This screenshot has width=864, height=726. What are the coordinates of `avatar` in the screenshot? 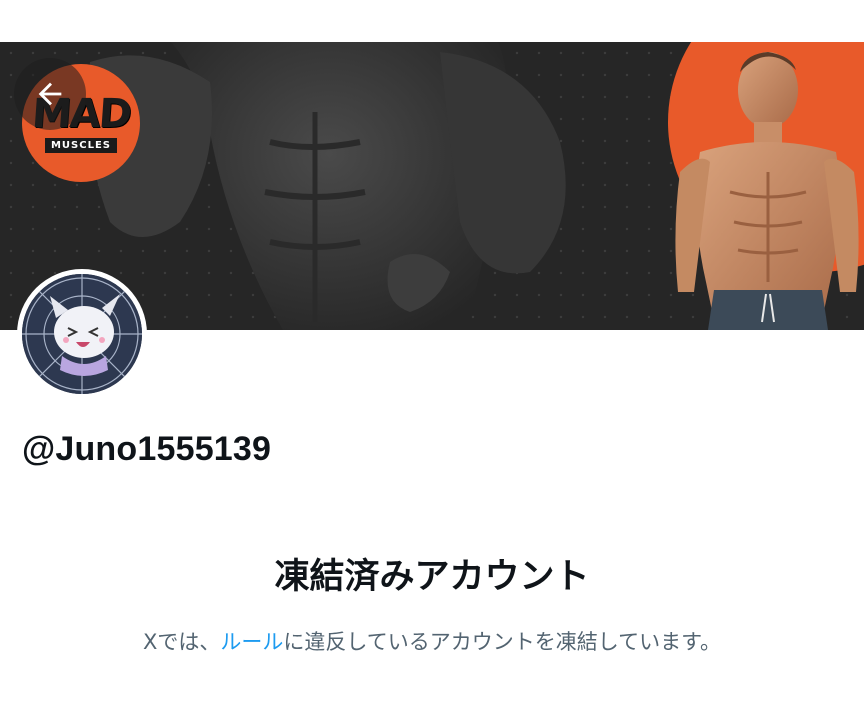 It's located at (82, 334).